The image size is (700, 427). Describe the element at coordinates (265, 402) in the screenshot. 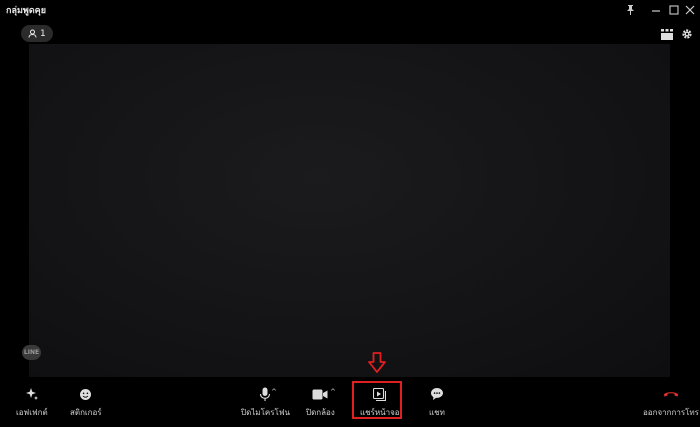

I see `mic-button: ปิดไมโครโฟน` at that location.